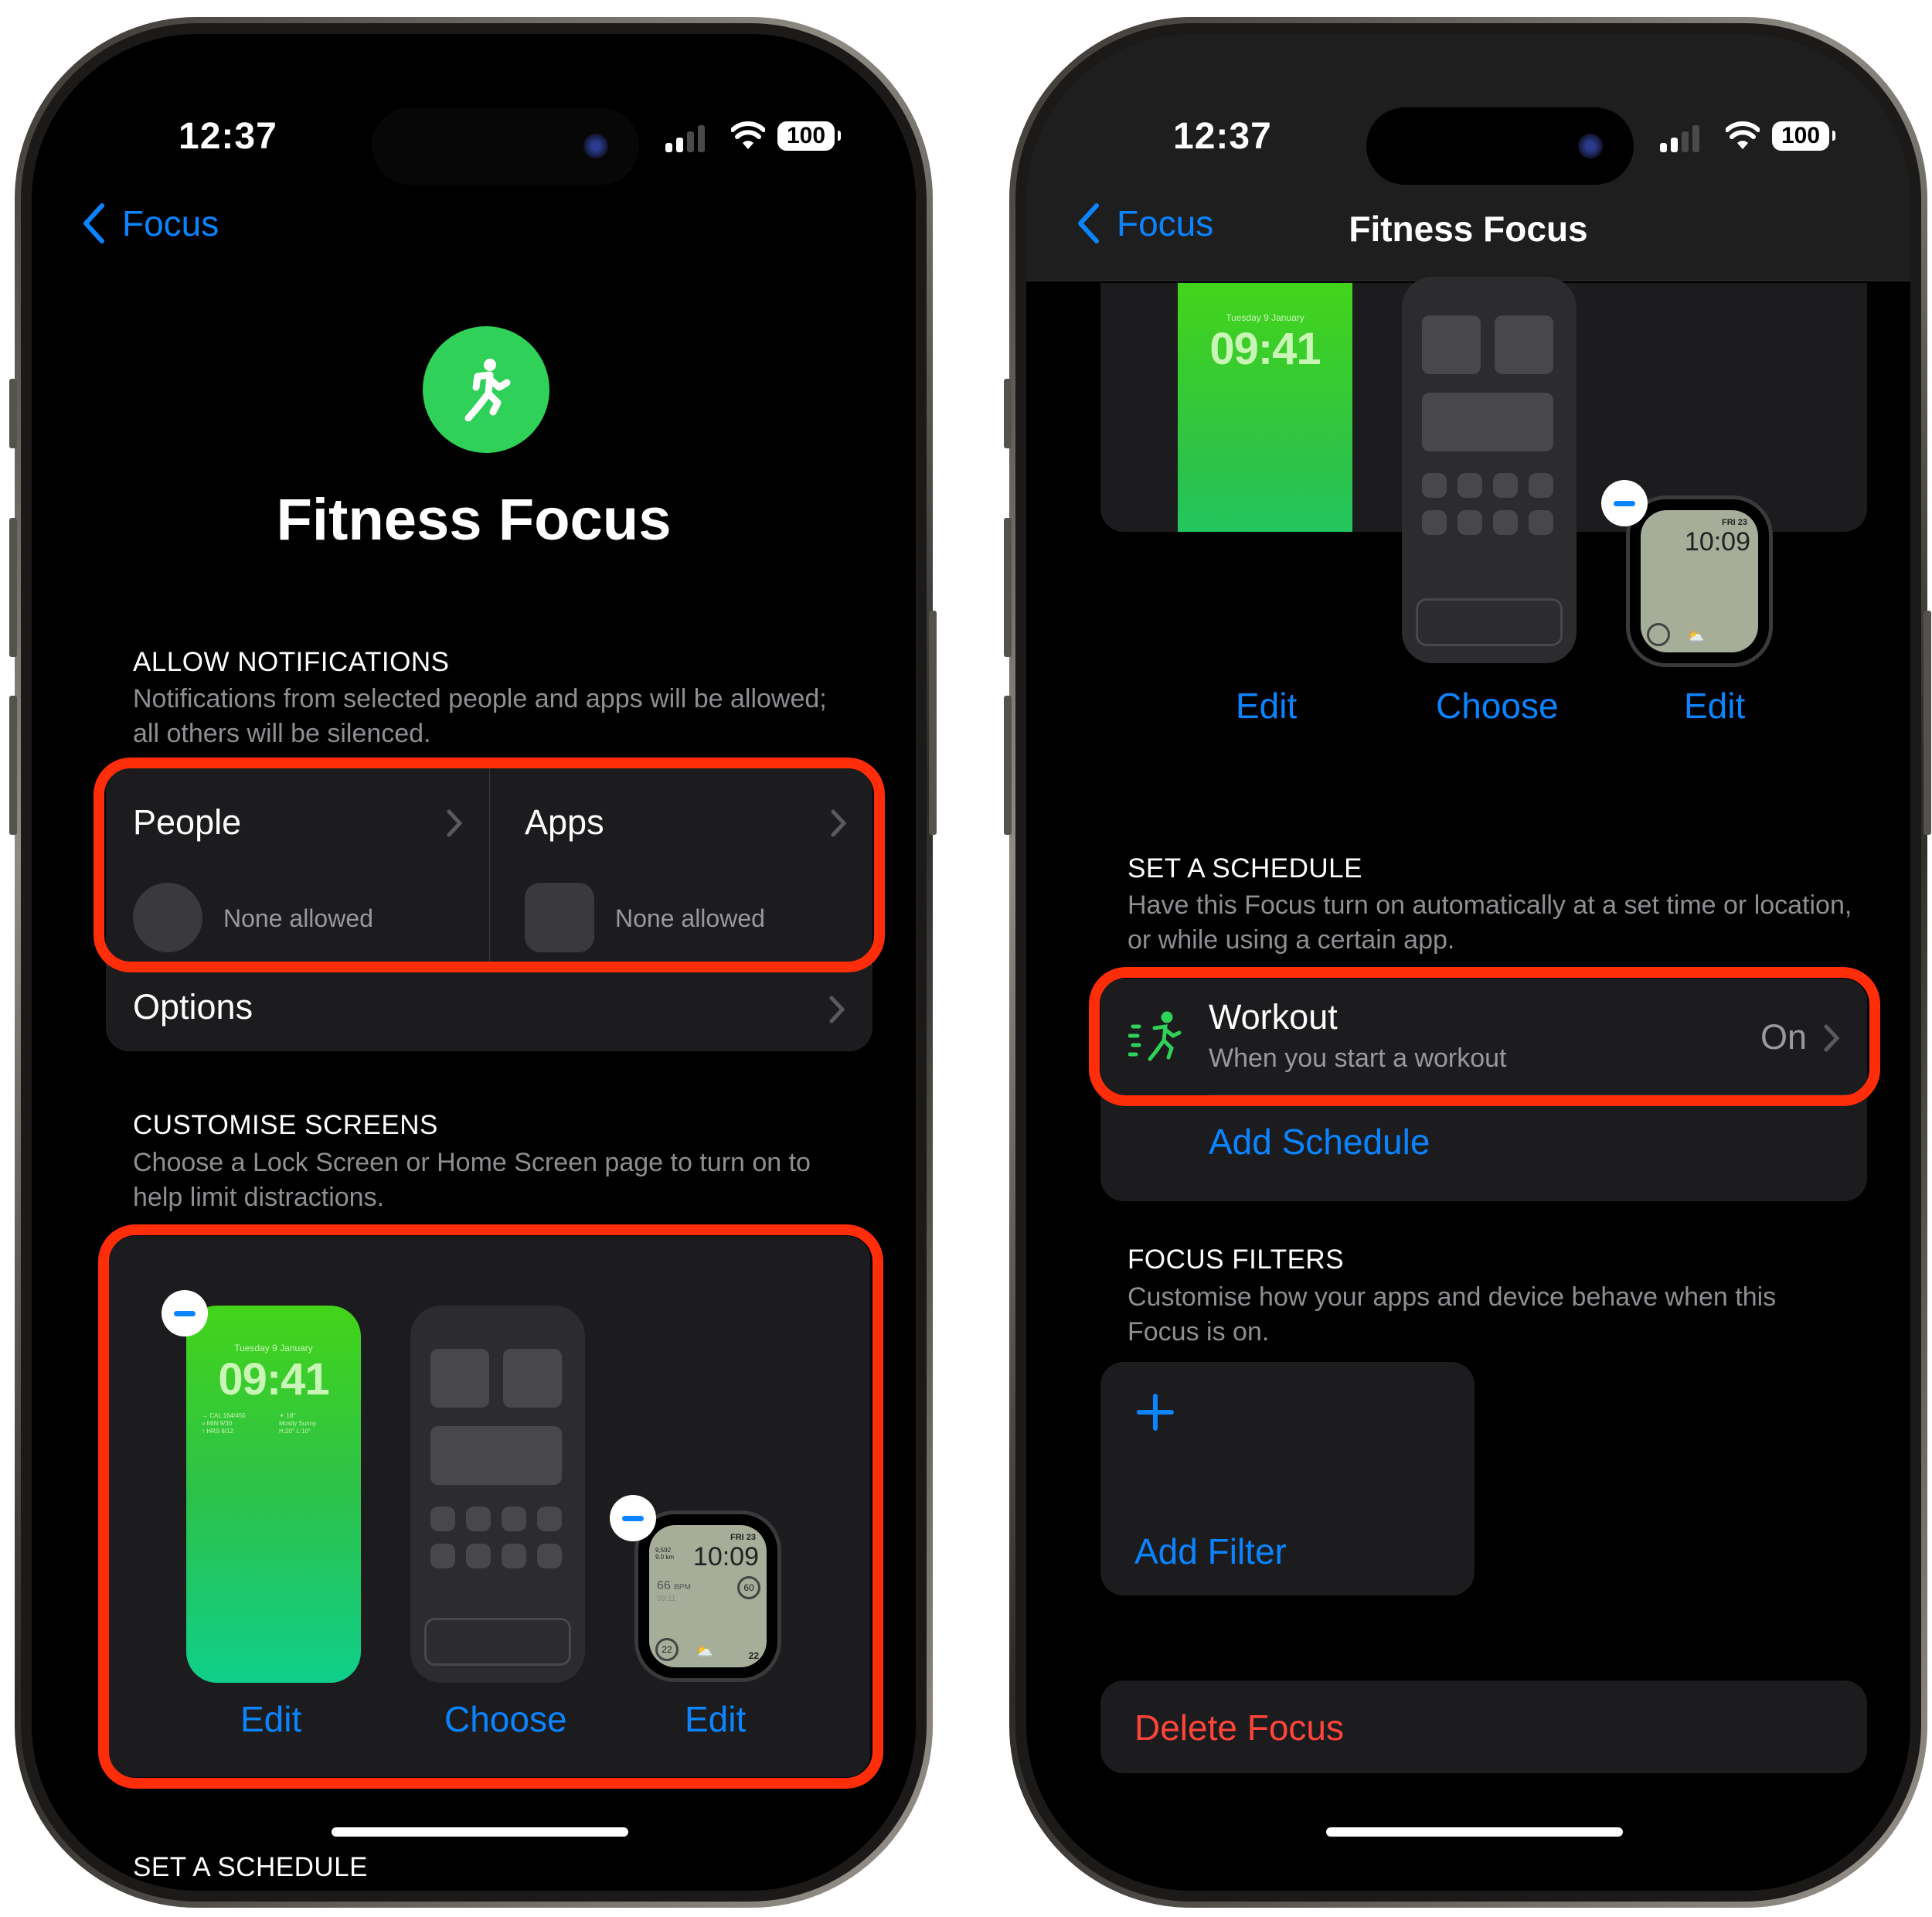 The width and height of the screenshot is (1932, 1917). I want to click on set-schedule-header-partial: SET A SCHEDULE, so click(251, 1867).